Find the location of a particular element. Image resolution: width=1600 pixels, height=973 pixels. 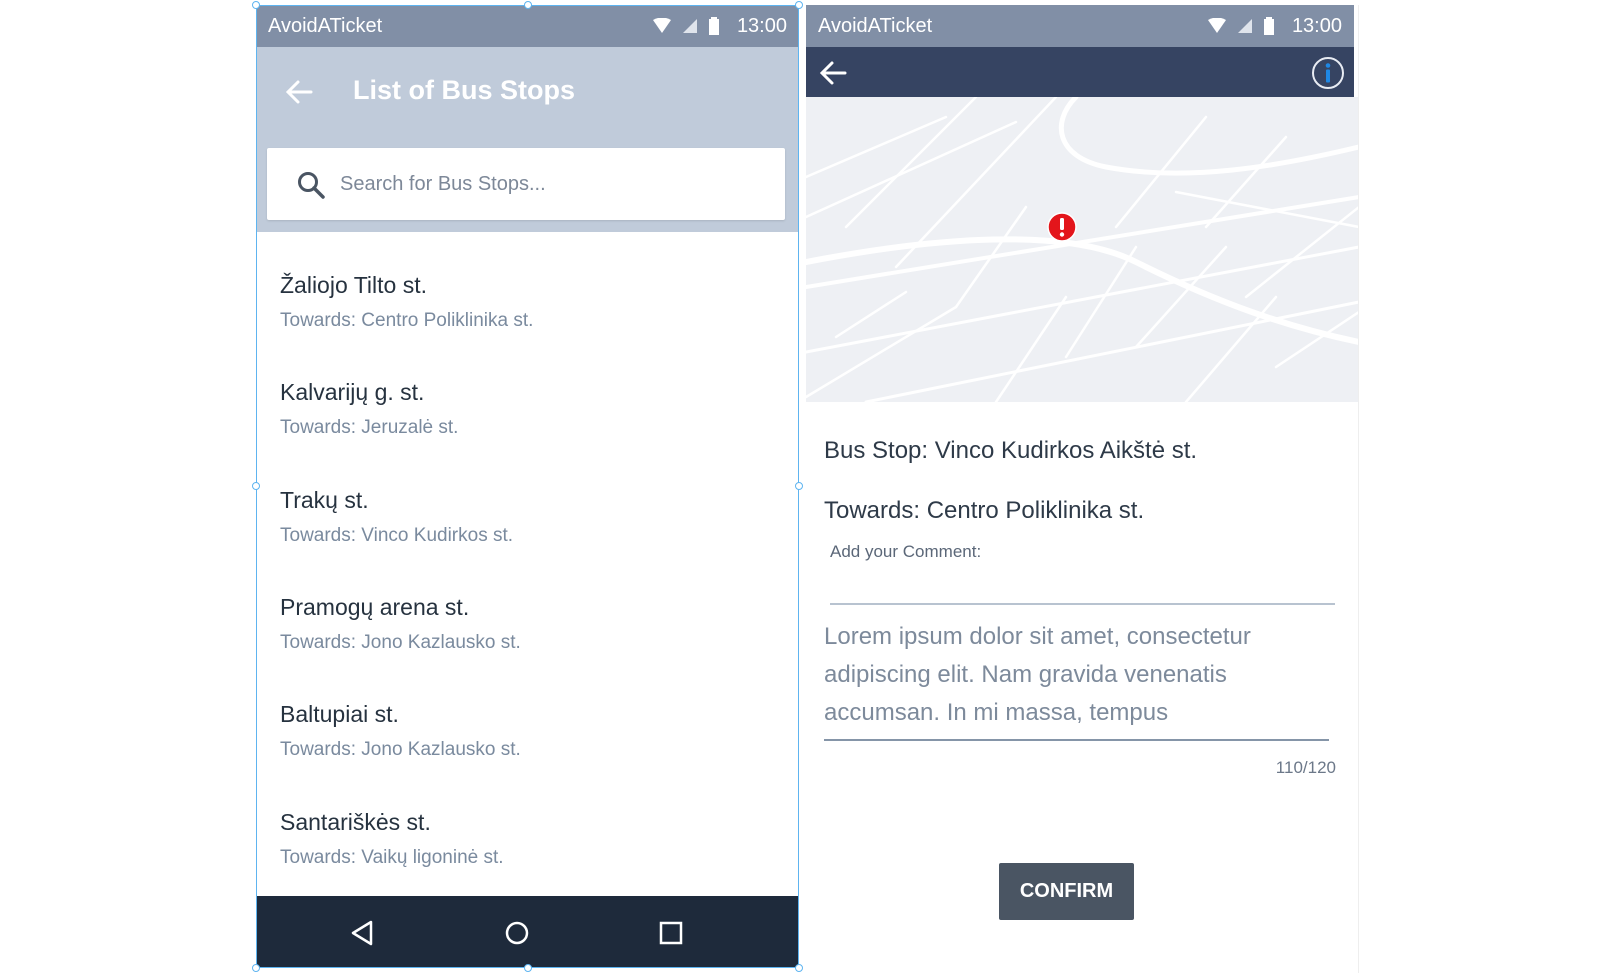

comment-label: Add your Comment: is located at coordinates (906, 551).